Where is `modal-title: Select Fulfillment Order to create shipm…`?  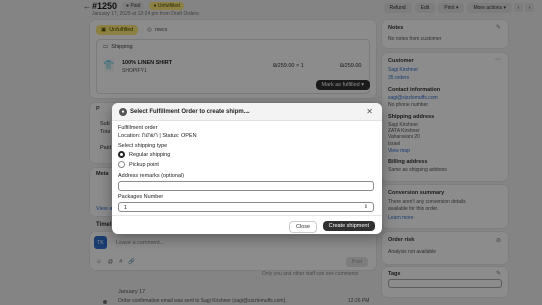 modal-title: Select Fulfillment Order to create shipm… is located at coordinates (189, 112).